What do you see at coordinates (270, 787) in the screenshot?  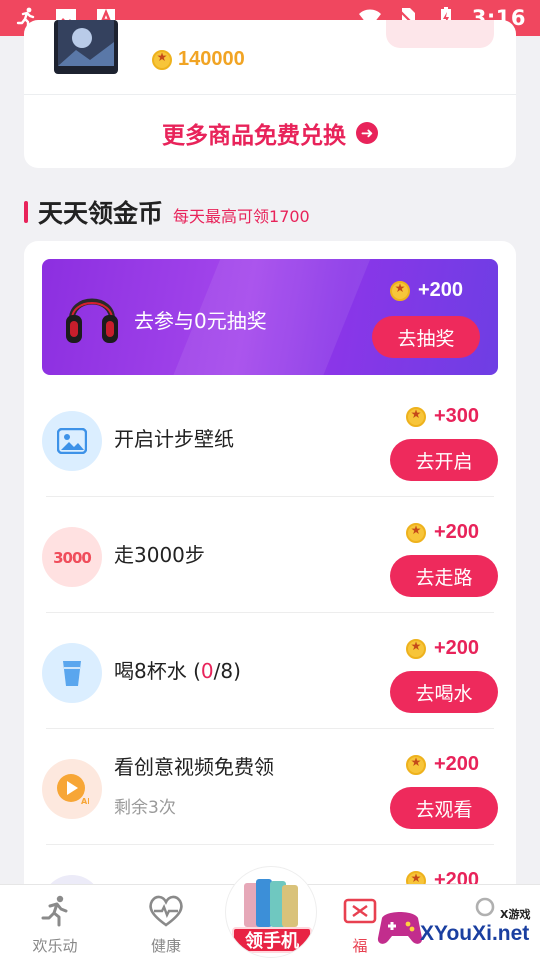 I see `task-row-video: AD 看创意视频免费领 剩余3次 +200 去观看` at bounding box center [270, 787].